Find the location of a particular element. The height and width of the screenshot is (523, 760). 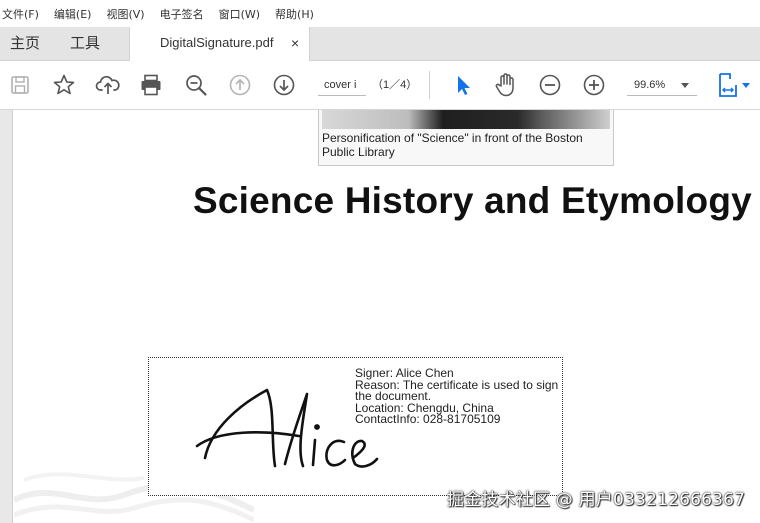

page-up-icon is located at coordinates (240, 85).